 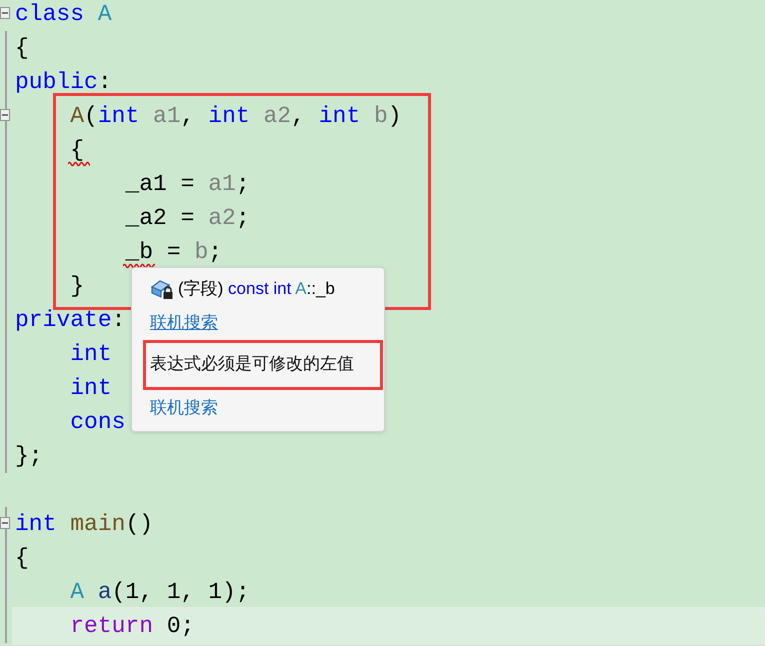 What do you see at coordinates (97, 422) in the screenshot?
I see `code-line: cons` at bounding box center [97, 422].